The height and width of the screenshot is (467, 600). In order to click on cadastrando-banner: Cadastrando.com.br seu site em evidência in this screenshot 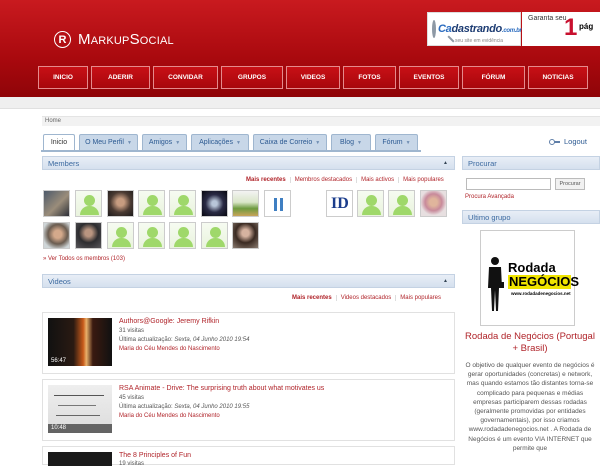, I will do `click(474, 29)`.